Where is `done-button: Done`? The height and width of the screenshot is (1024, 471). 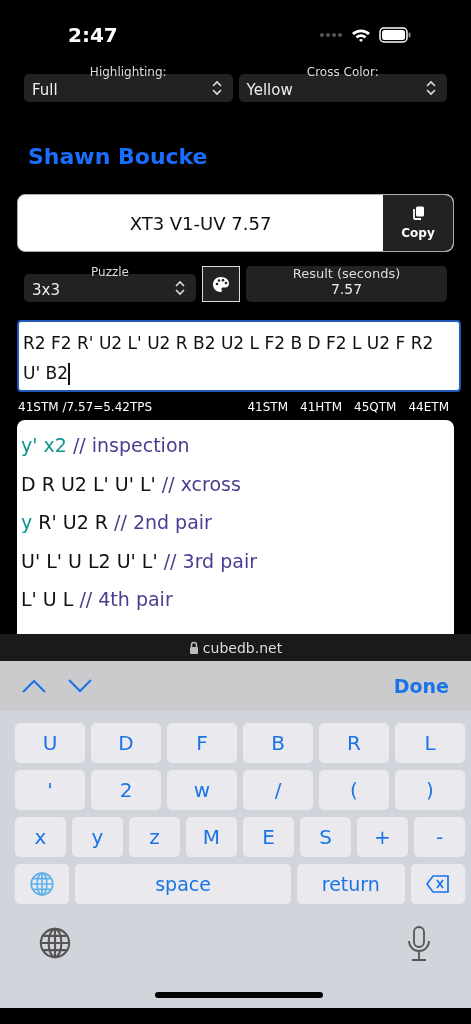
done-button: Done is located at coordinates (421, 686).